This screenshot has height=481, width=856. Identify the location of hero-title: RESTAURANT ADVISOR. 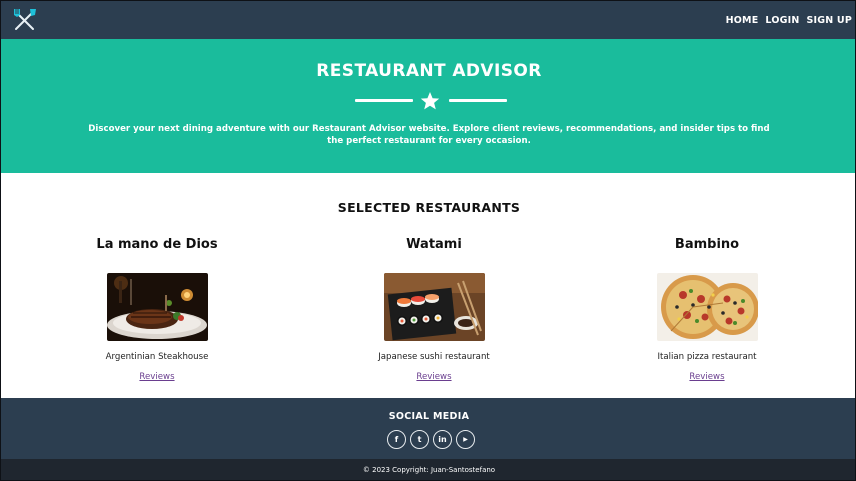
(429, 71).